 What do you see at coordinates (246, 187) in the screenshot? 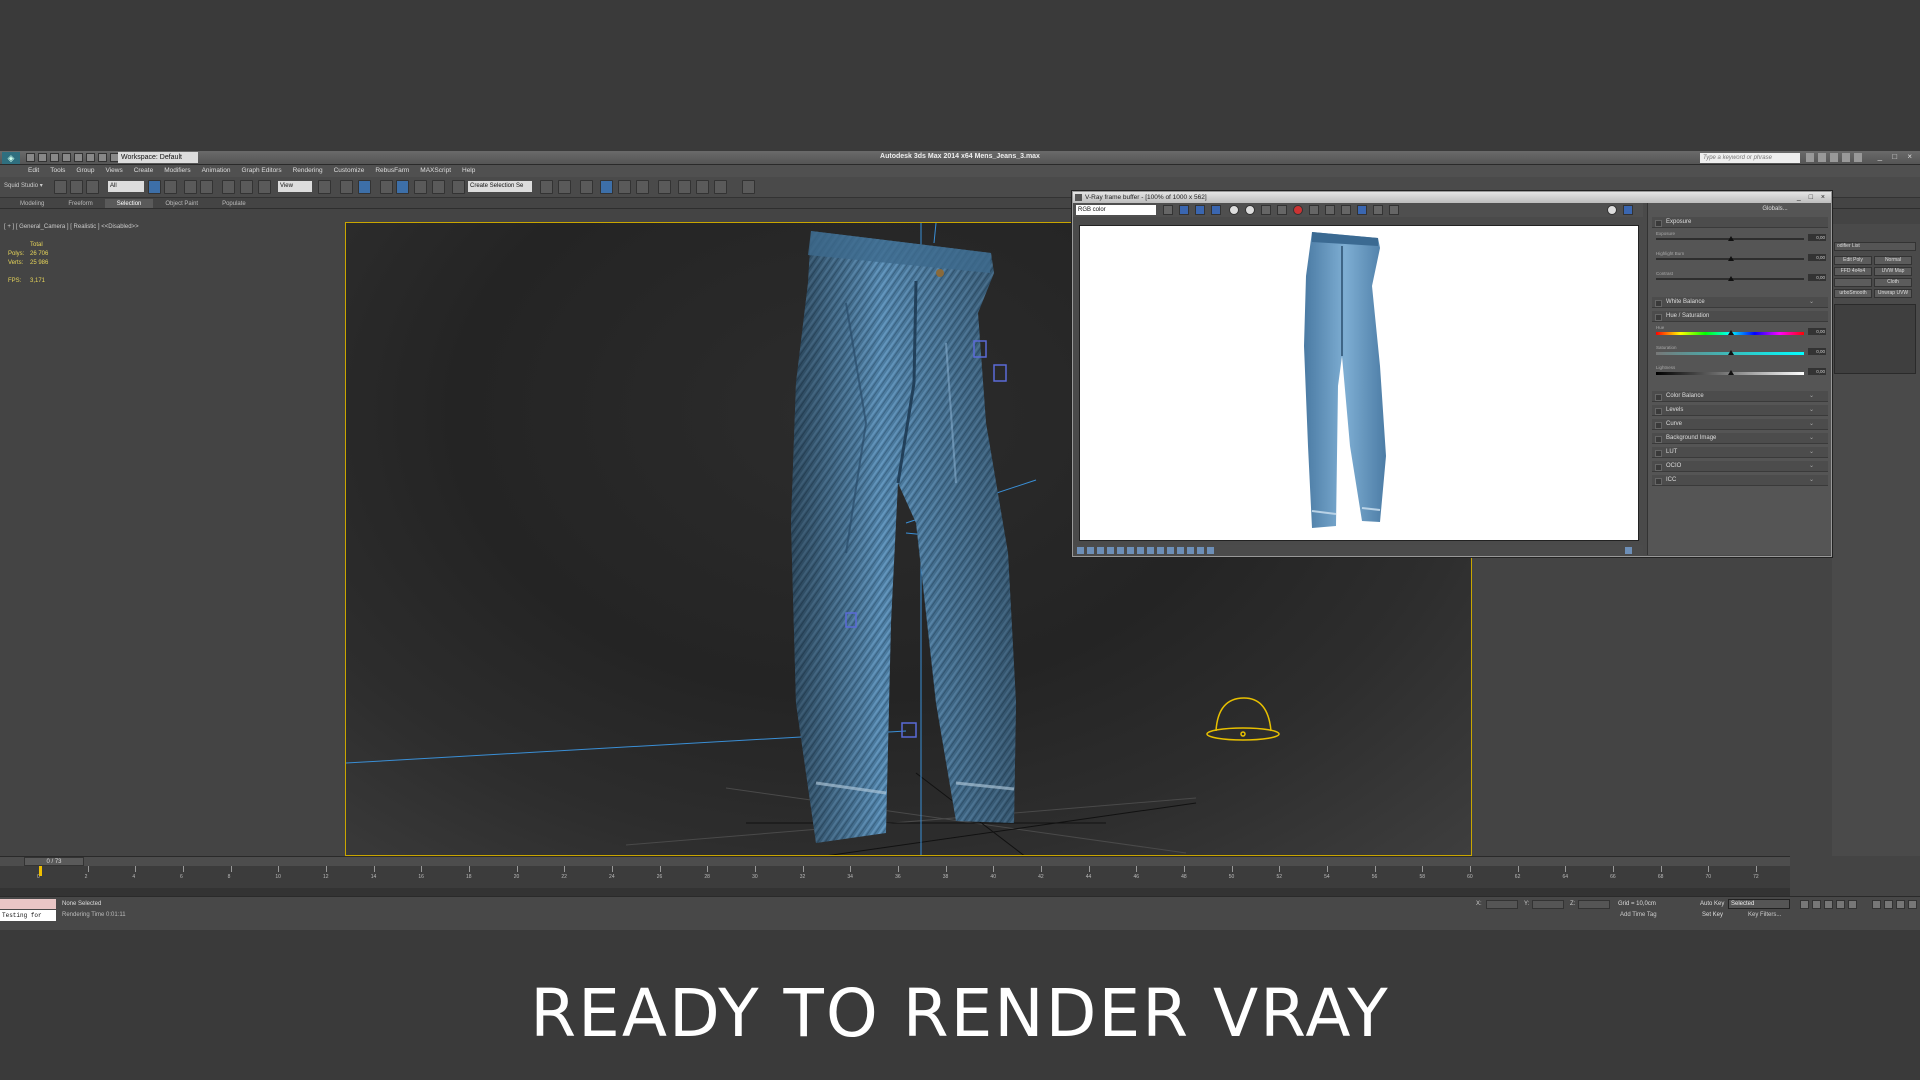
I see `rotate-icon` at bounding box center [246, 187].